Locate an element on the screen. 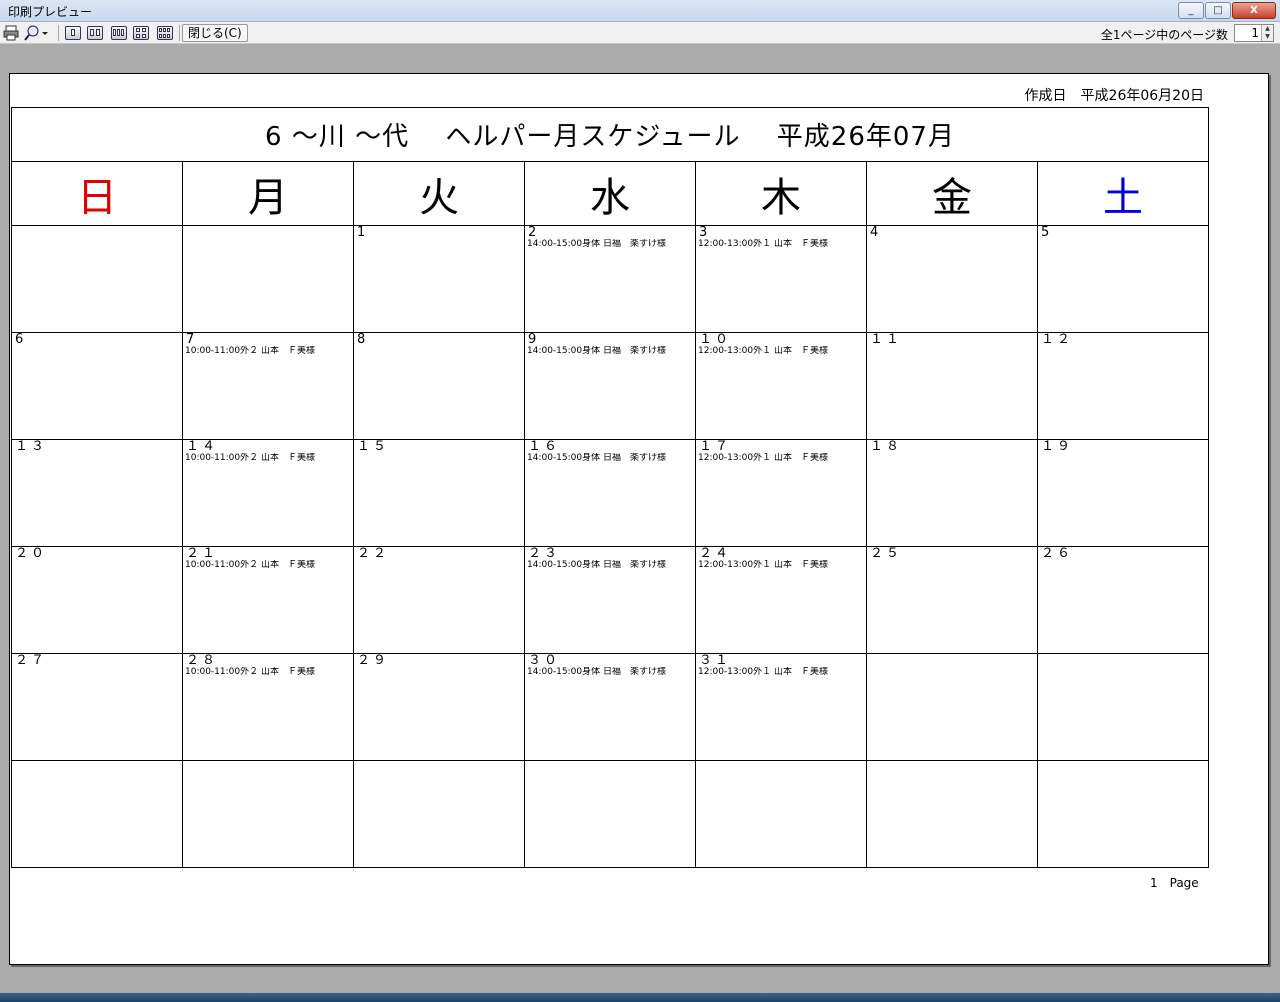  schedule-title: 6 ～川 ～代 ヘルパー月スケジュール 平成26年07月 is located at coordinates (610, 134).